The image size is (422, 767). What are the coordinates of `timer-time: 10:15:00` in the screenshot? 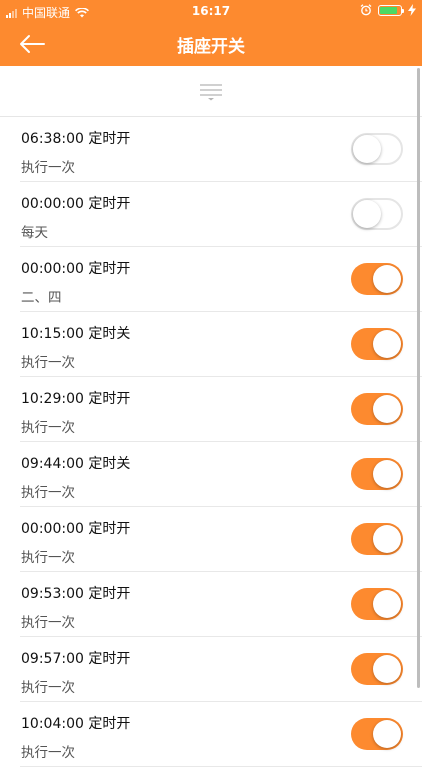 It's located at (52, 334).